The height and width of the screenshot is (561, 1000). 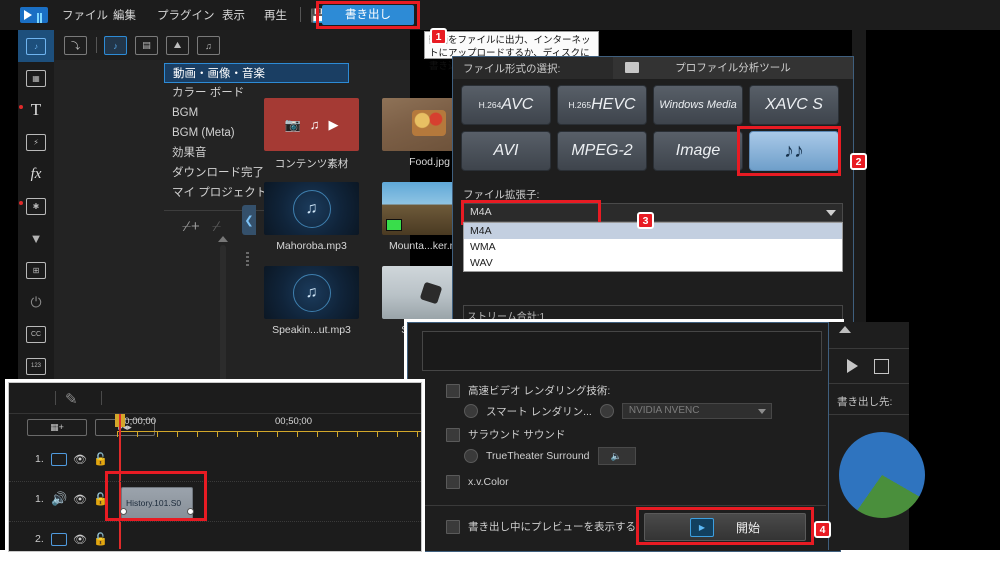 What do you see at coordinates (506, 151) in the screenshot?
I see `format-button-avi: AVI` at bounding box center [506, 151].